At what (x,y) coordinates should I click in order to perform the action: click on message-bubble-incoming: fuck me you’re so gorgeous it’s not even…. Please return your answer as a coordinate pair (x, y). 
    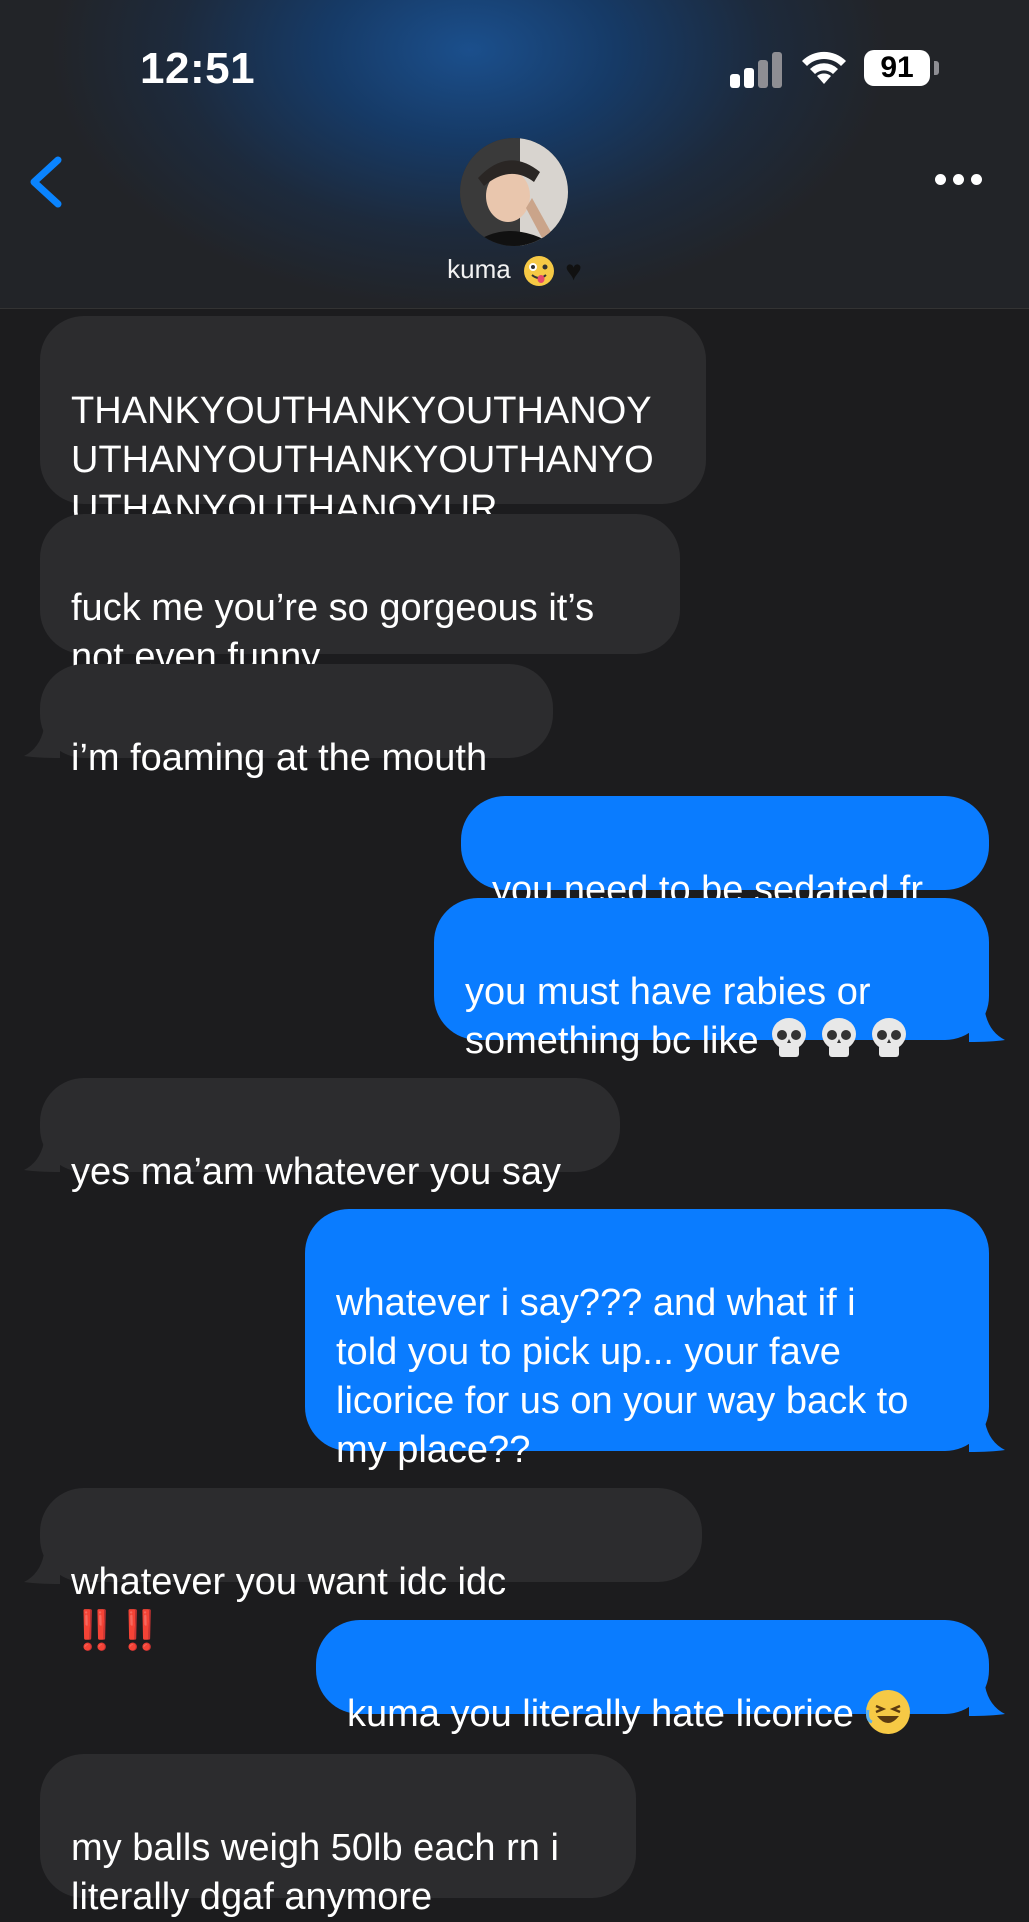
    Looking at the image, I should click on (360, 596).